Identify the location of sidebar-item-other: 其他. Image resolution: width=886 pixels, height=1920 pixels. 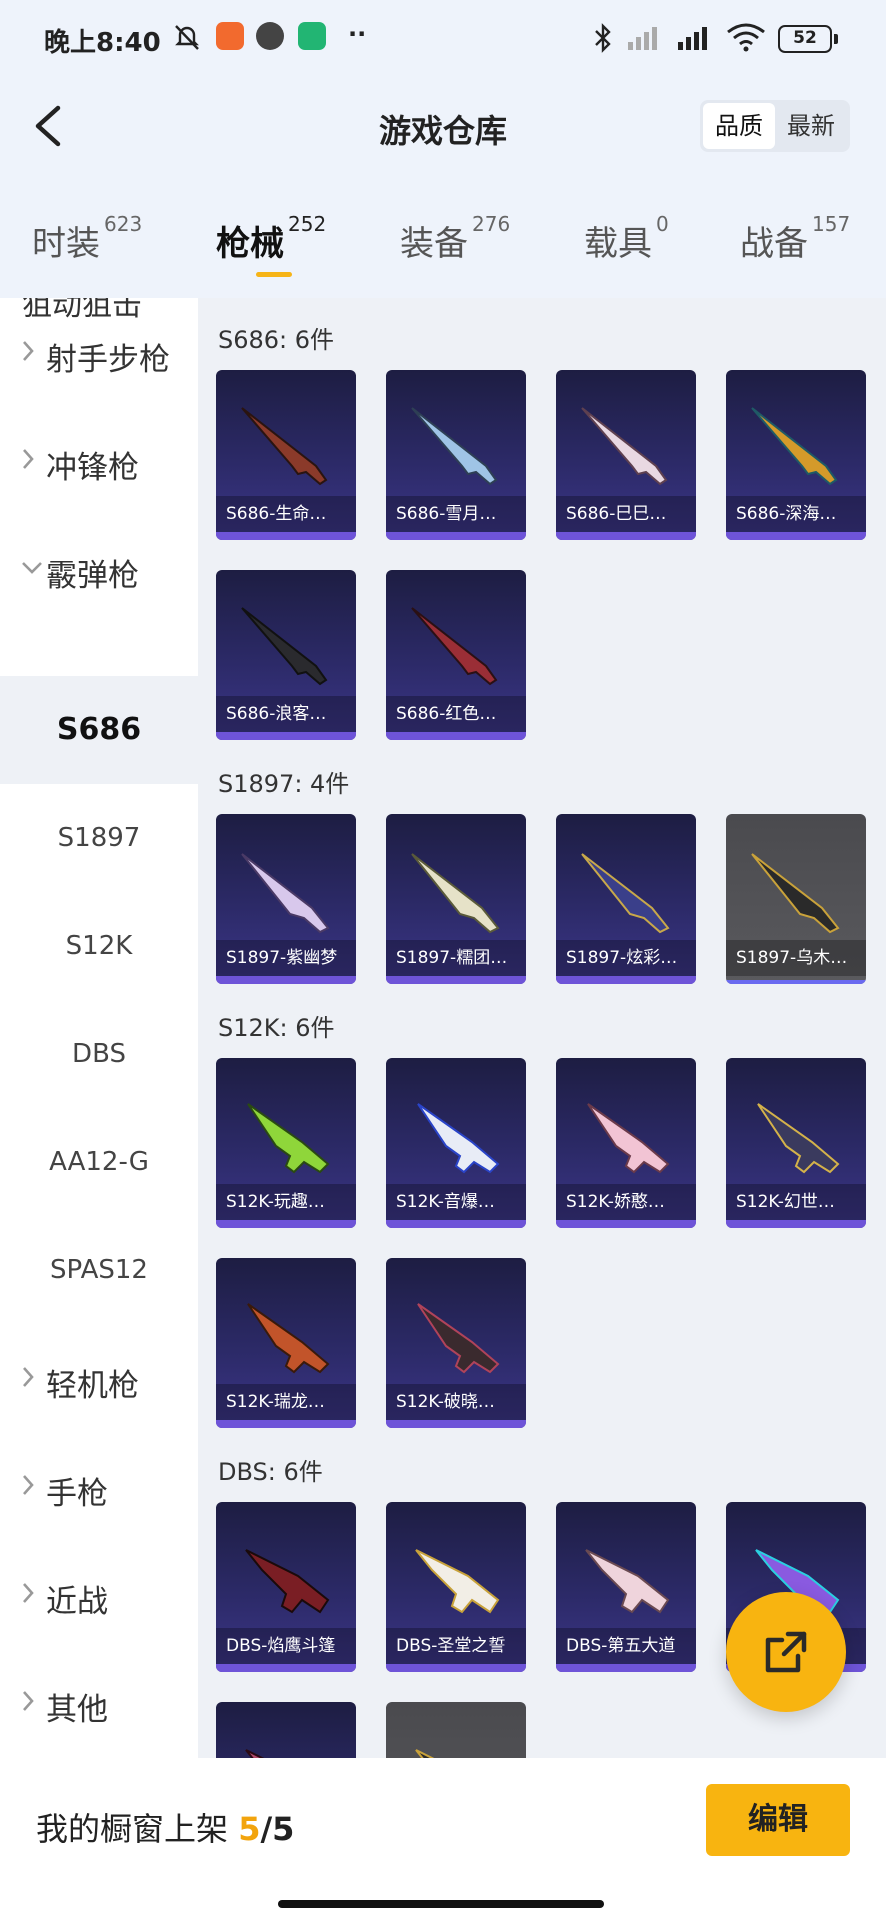
(99, 1702).